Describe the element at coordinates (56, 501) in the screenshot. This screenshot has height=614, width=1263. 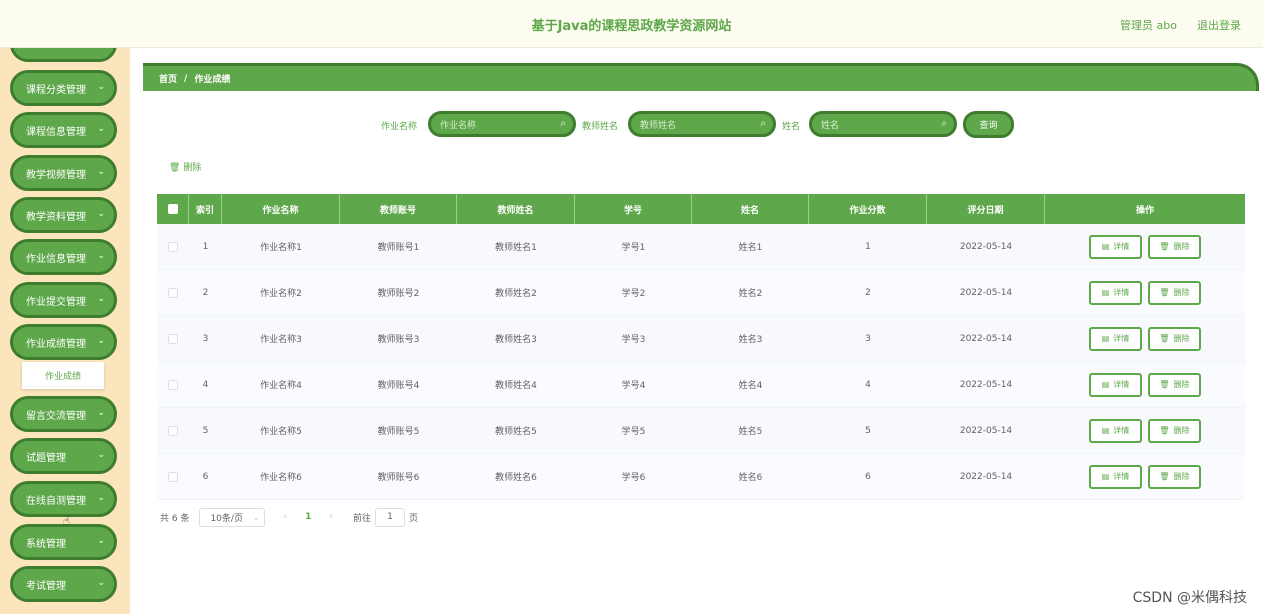
I see `sidebar-item-label: 在线自测管理` at that location.